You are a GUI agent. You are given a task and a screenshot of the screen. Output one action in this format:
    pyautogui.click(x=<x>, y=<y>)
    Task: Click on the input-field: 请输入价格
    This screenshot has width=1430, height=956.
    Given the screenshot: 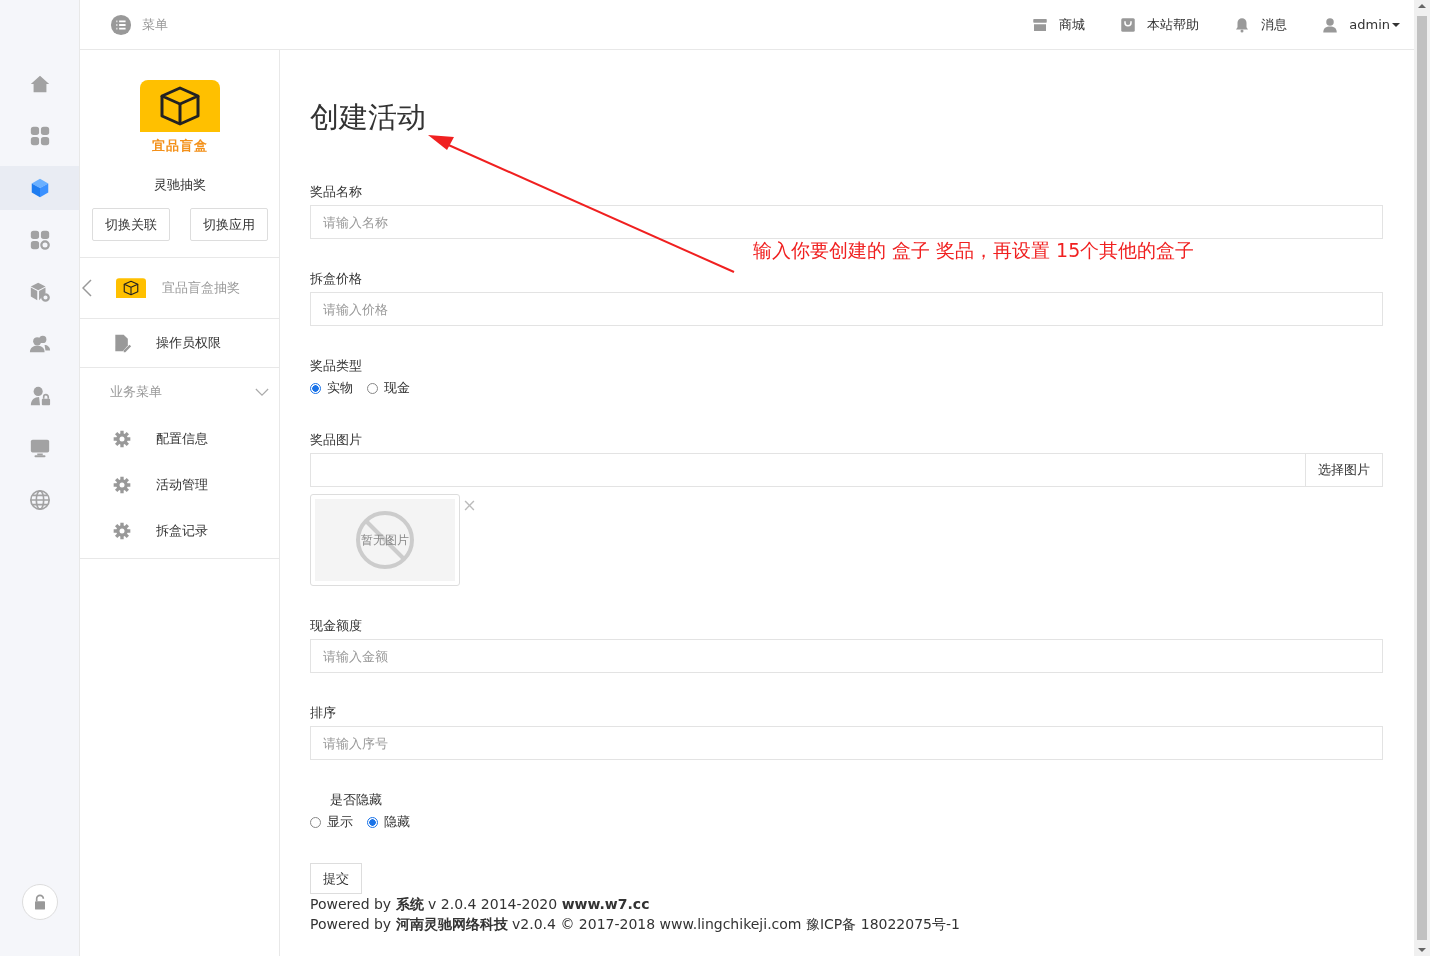 What is the action you would take?
    pyautogui.click(x=846, y=309)
    